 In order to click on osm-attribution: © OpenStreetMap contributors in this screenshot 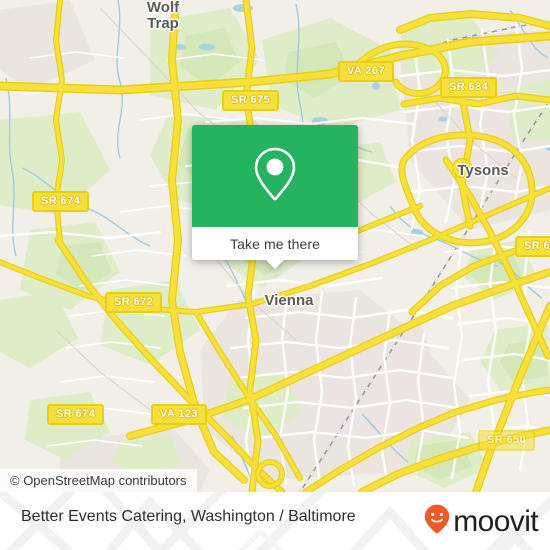, I will do `click(98, 480)`.